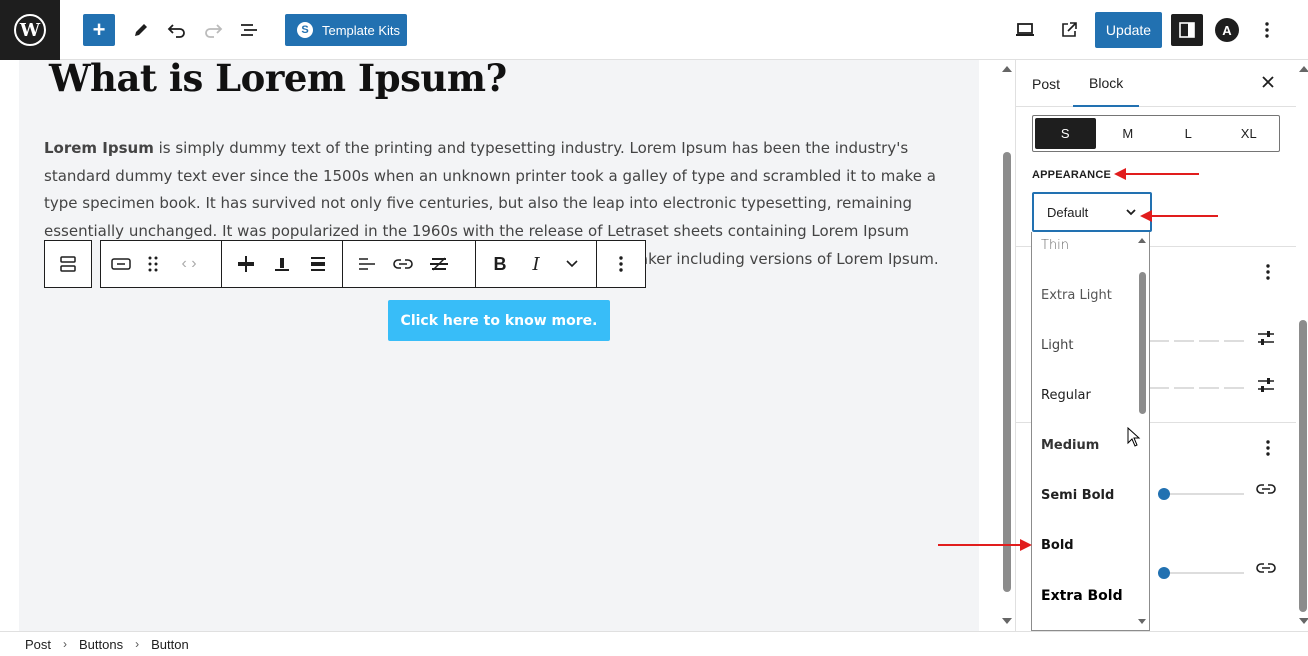 Image resolution: width=1308 pixels, height=656 pixels. What do you see at coordinates (439, 264) in the screenshot?
I see `highlight-strikethrough-icon` at bounding box center [439, 264].